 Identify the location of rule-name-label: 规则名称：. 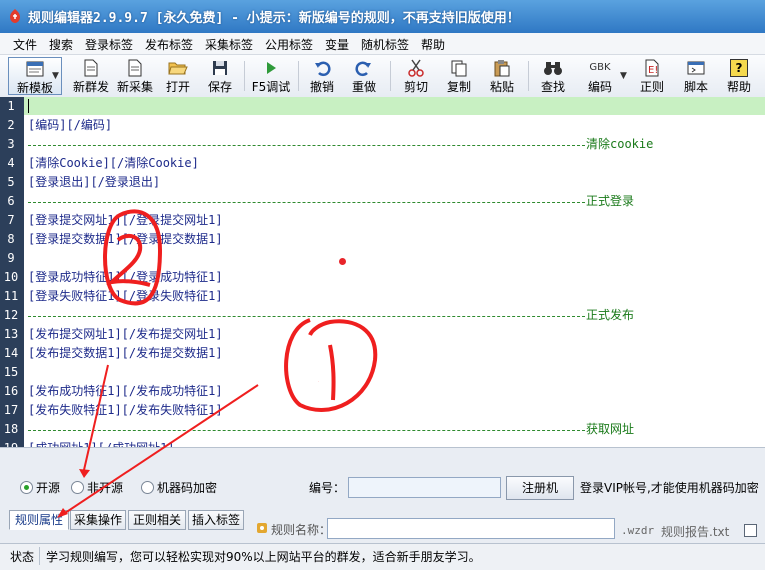
(301, 530).